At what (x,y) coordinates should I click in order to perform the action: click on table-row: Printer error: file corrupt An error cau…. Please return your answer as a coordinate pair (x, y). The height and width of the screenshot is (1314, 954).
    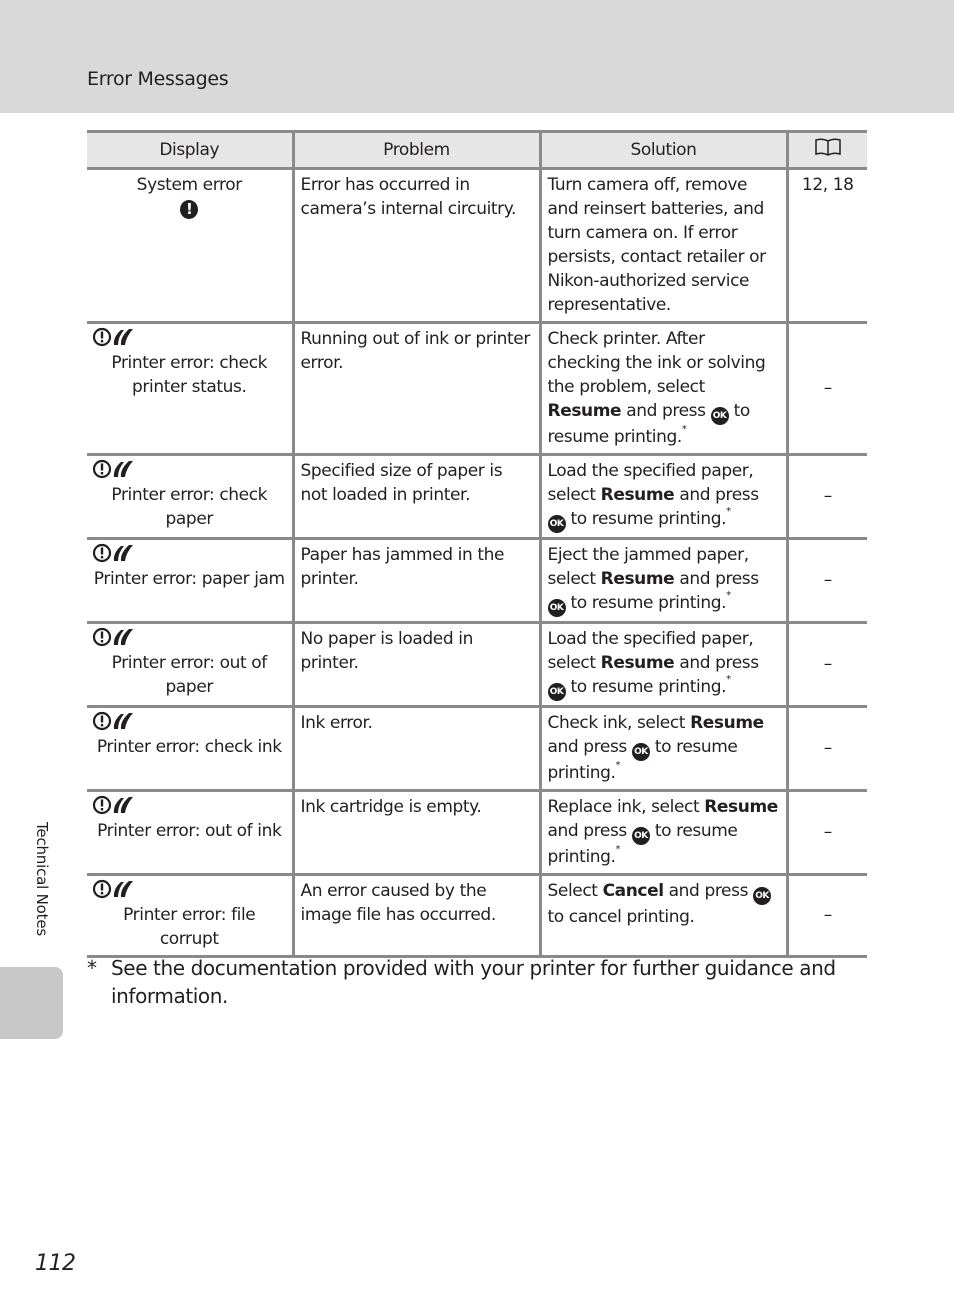
    Looking at the image, I should click on (477, 916).